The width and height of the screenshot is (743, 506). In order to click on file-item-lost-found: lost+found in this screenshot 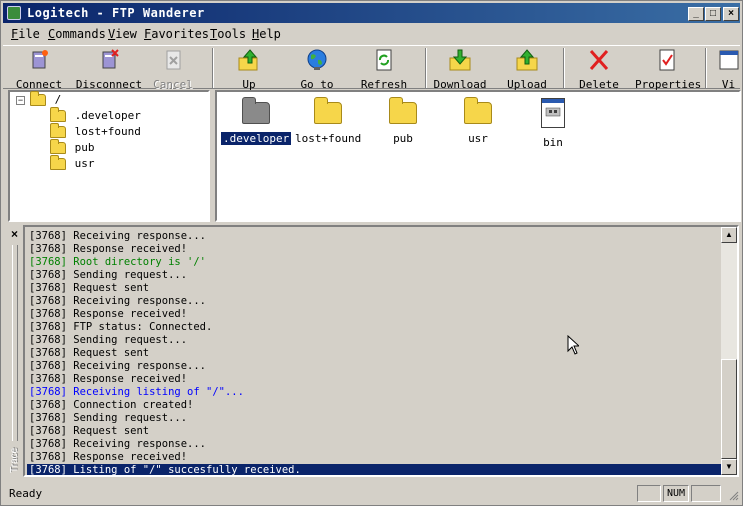, I will do `click(328, 121)`.